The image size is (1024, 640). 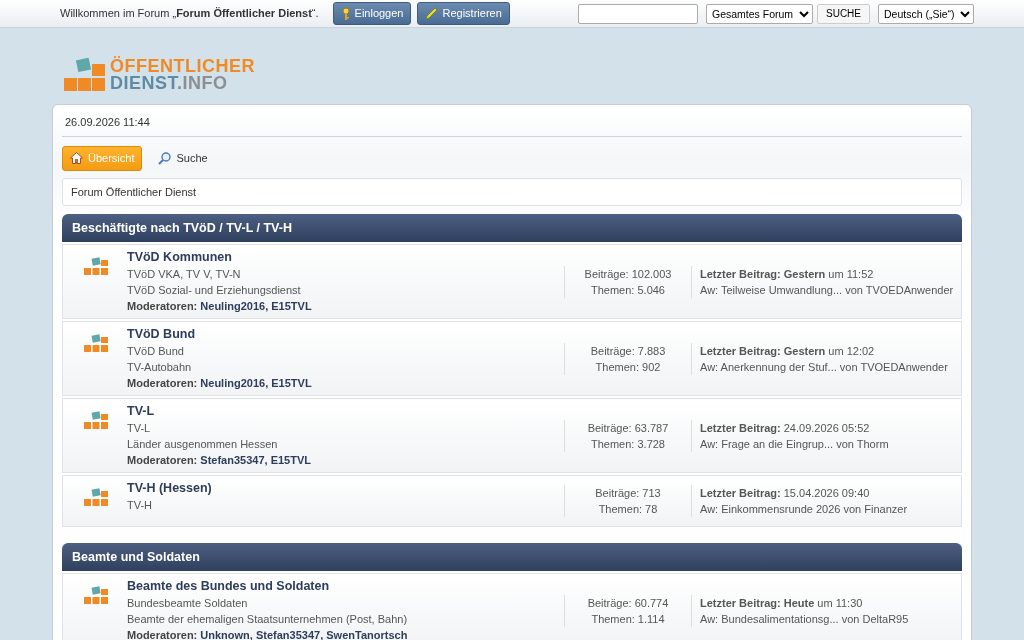 What do you see at coordinates (165, 158) in the screenshot?
I see `search-icon` at bounding box center [165, 158].